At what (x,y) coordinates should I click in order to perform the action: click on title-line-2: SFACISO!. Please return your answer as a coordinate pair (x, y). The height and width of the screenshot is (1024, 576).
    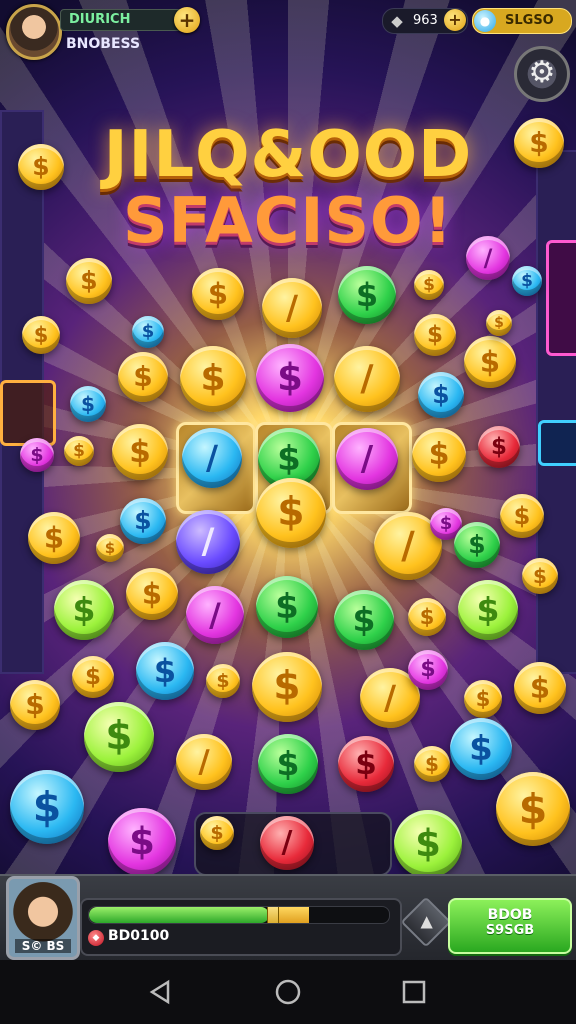
    Looking at the image, I should click on (288, 220).